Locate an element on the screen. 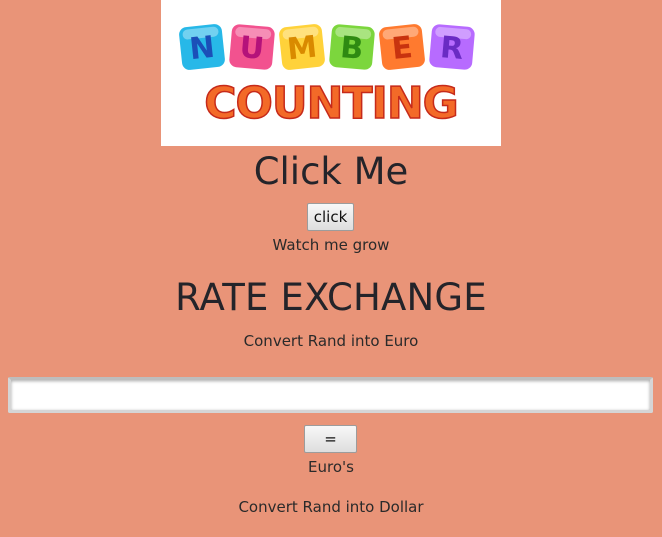 This screenshot has width=662, height=537. click-button: click is located at coordinates (330, 217).